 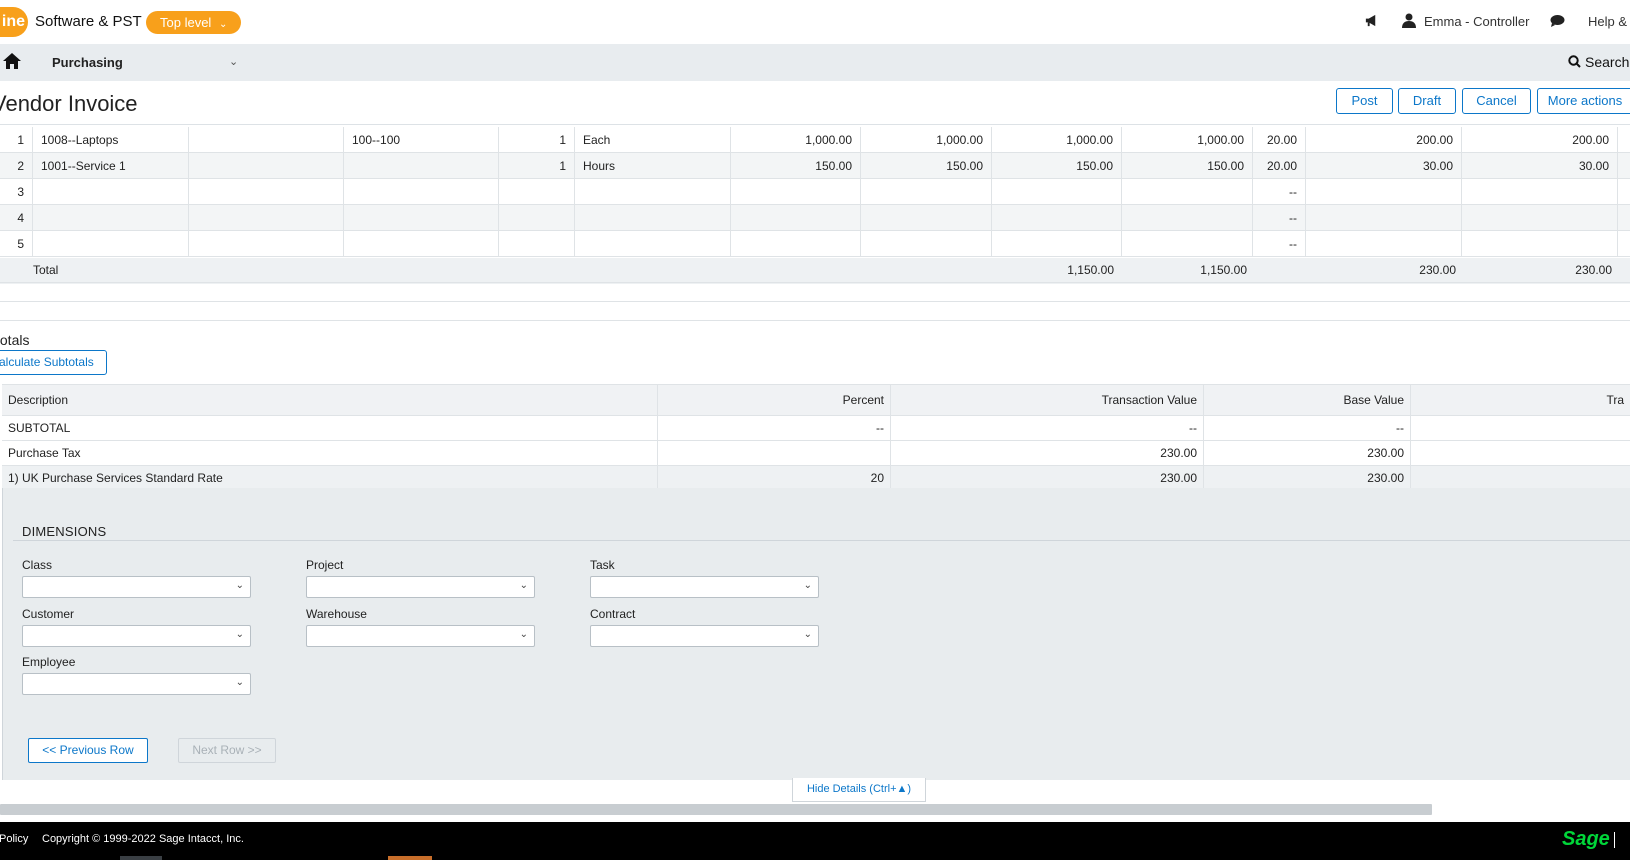 What do you see at coordinates (46, 270) in the screenshot?
I see `total-label: Total` at bounding box center [46, 270].